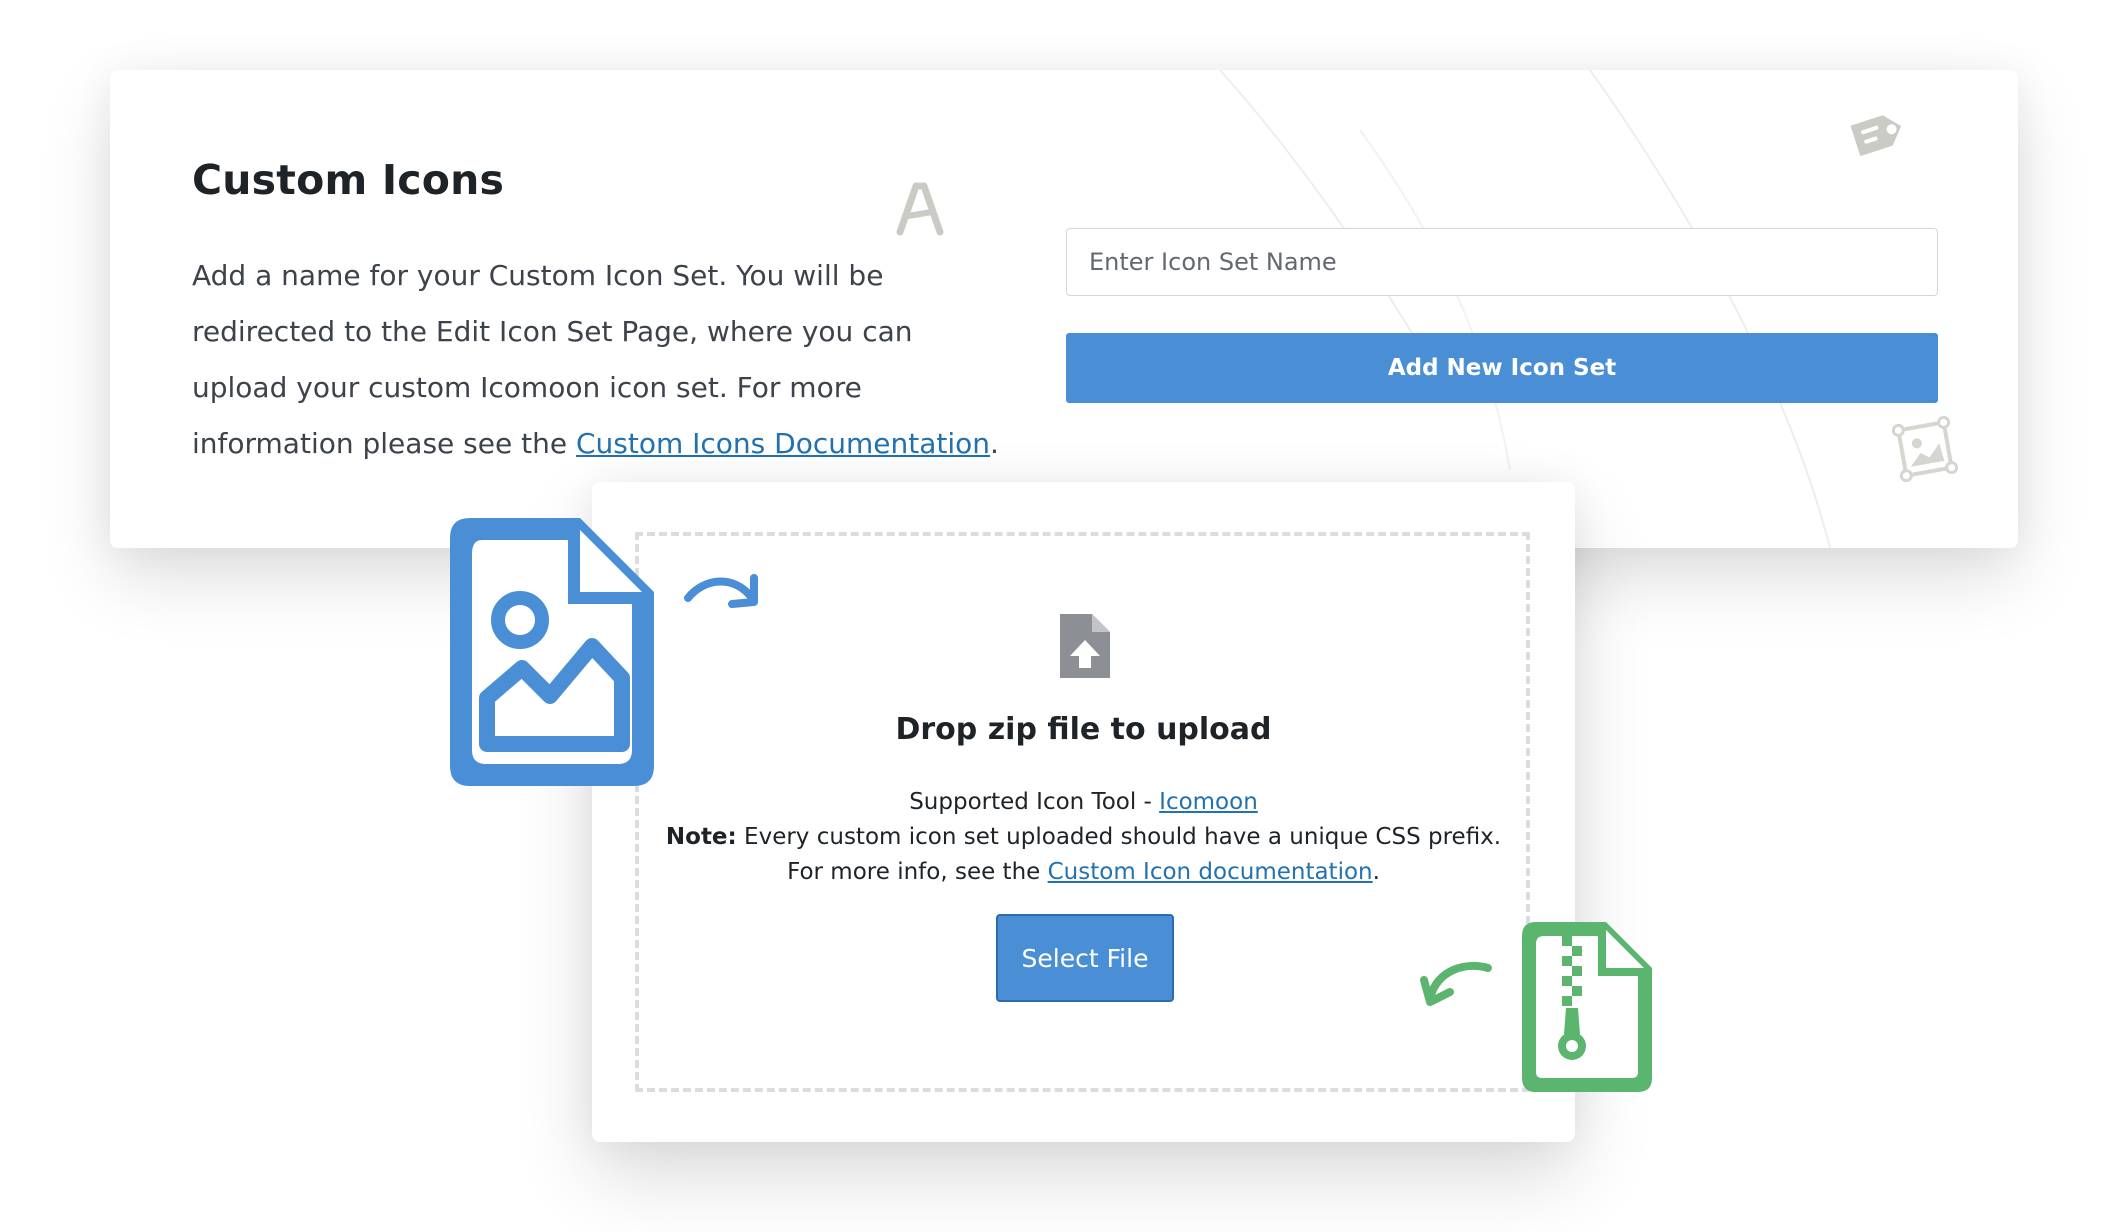  What do you see at coordinates (1034, 802) in the screenshot?
I see `supported-tool-prefix: Supported Icon Tool -` at bounding box center [1034, 802].